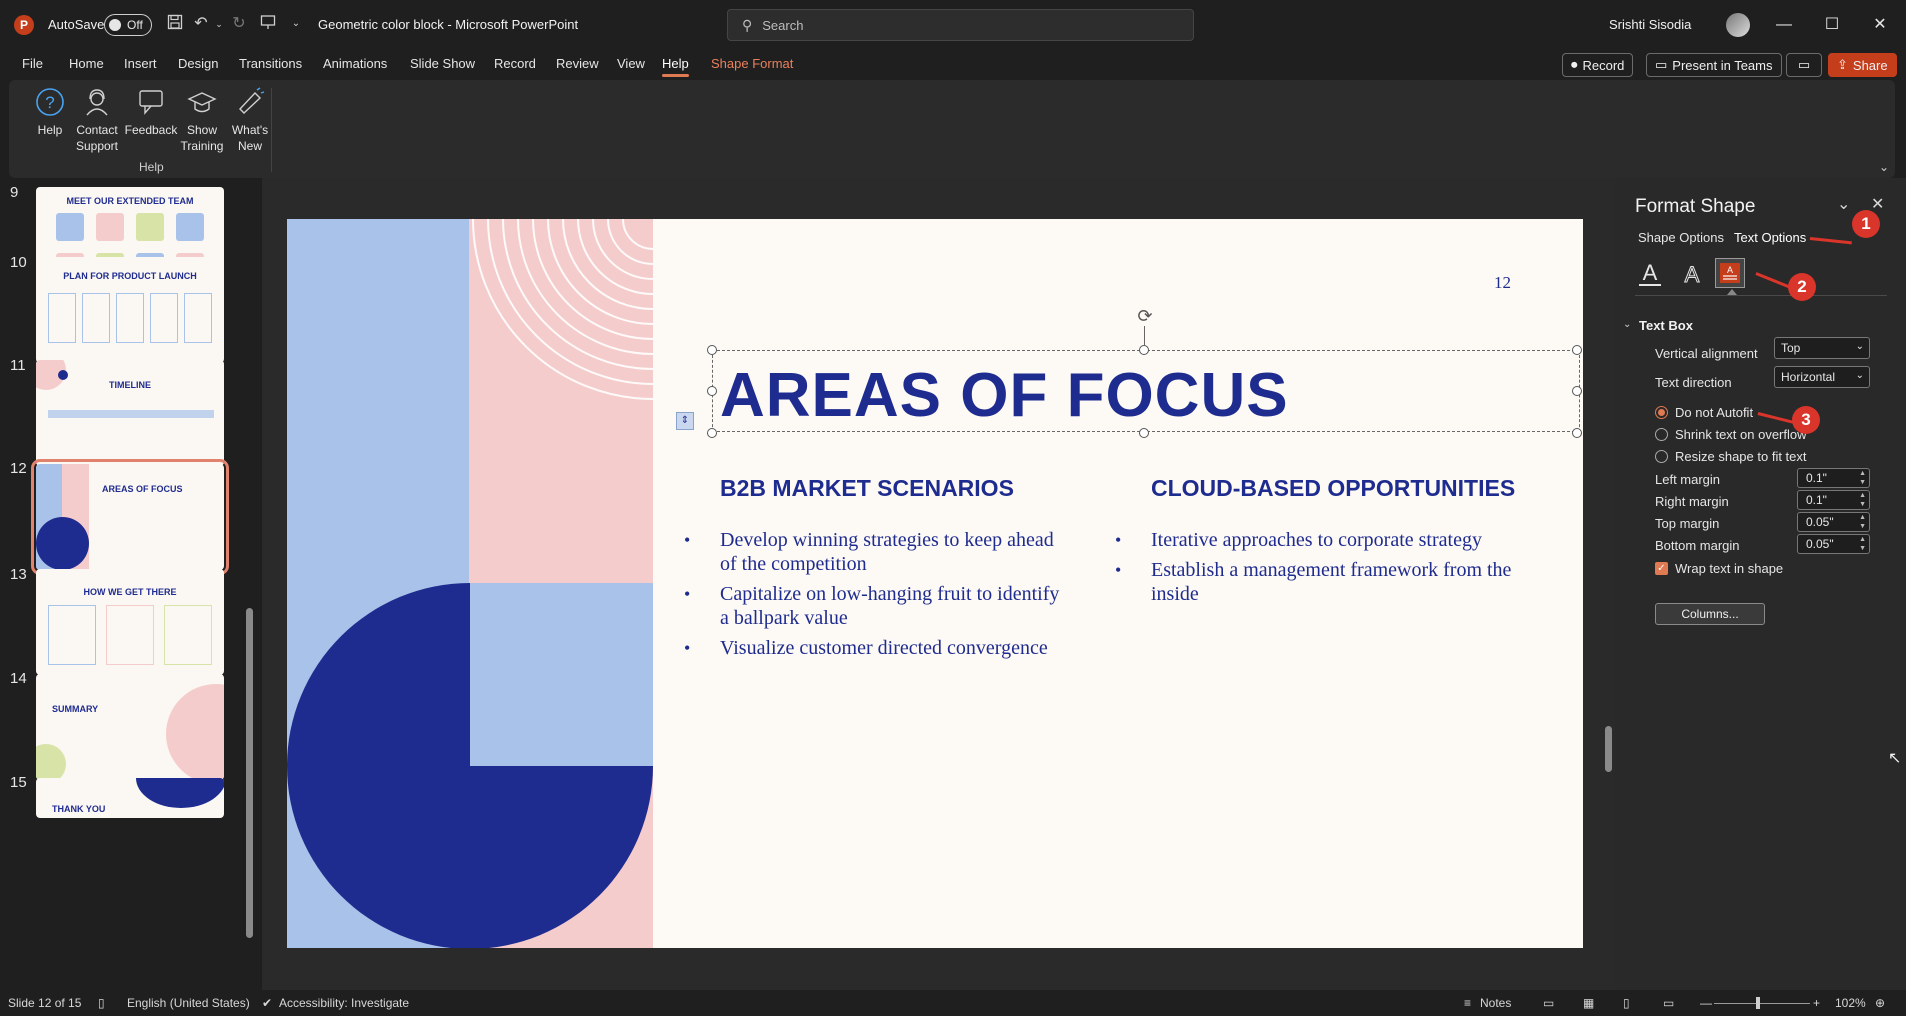 This screenshot has width=1906, height=1016. What do you see at coordinates (1608, 749) in the screenshot?
I see `editor-scroll-thumb` at bounding box center [1608, 749].